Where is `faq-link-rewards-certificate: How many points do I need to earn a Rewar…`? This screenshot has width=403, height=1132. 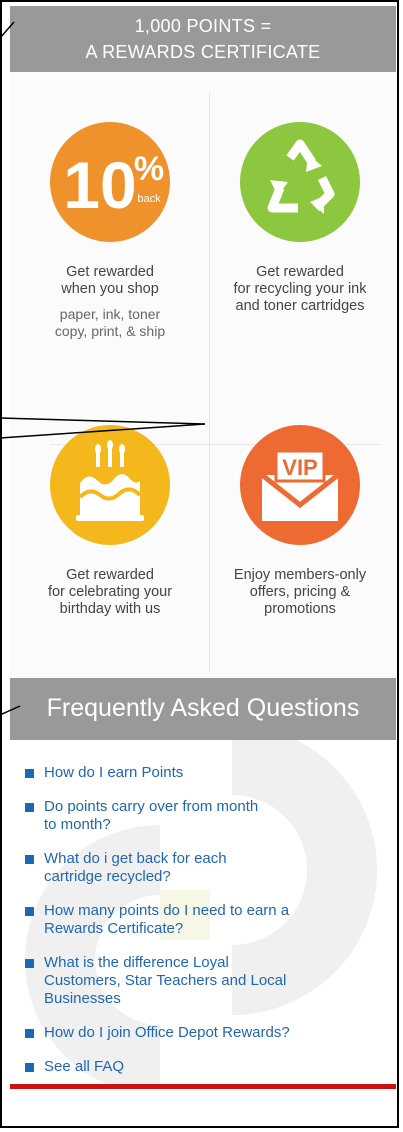 faq-link-rewards-certificate: How many points do I need to earn a Rewar… is located at coordinates (190, 920).